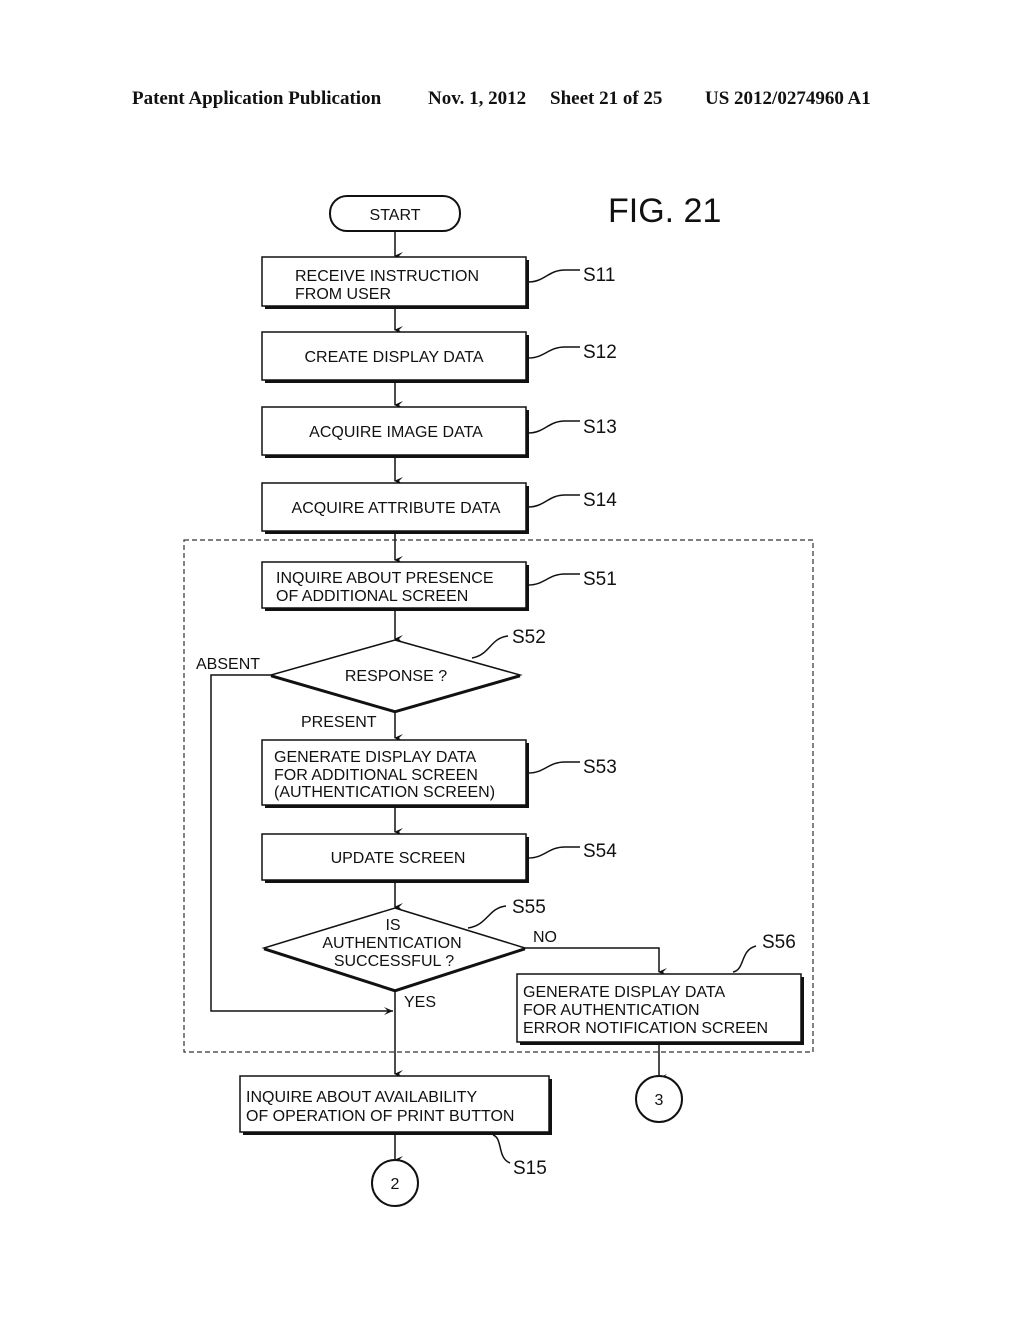  Describe the element at coordinates (420, 1002) in the screenshot. I see `branch-yes-label: YES` at that location.